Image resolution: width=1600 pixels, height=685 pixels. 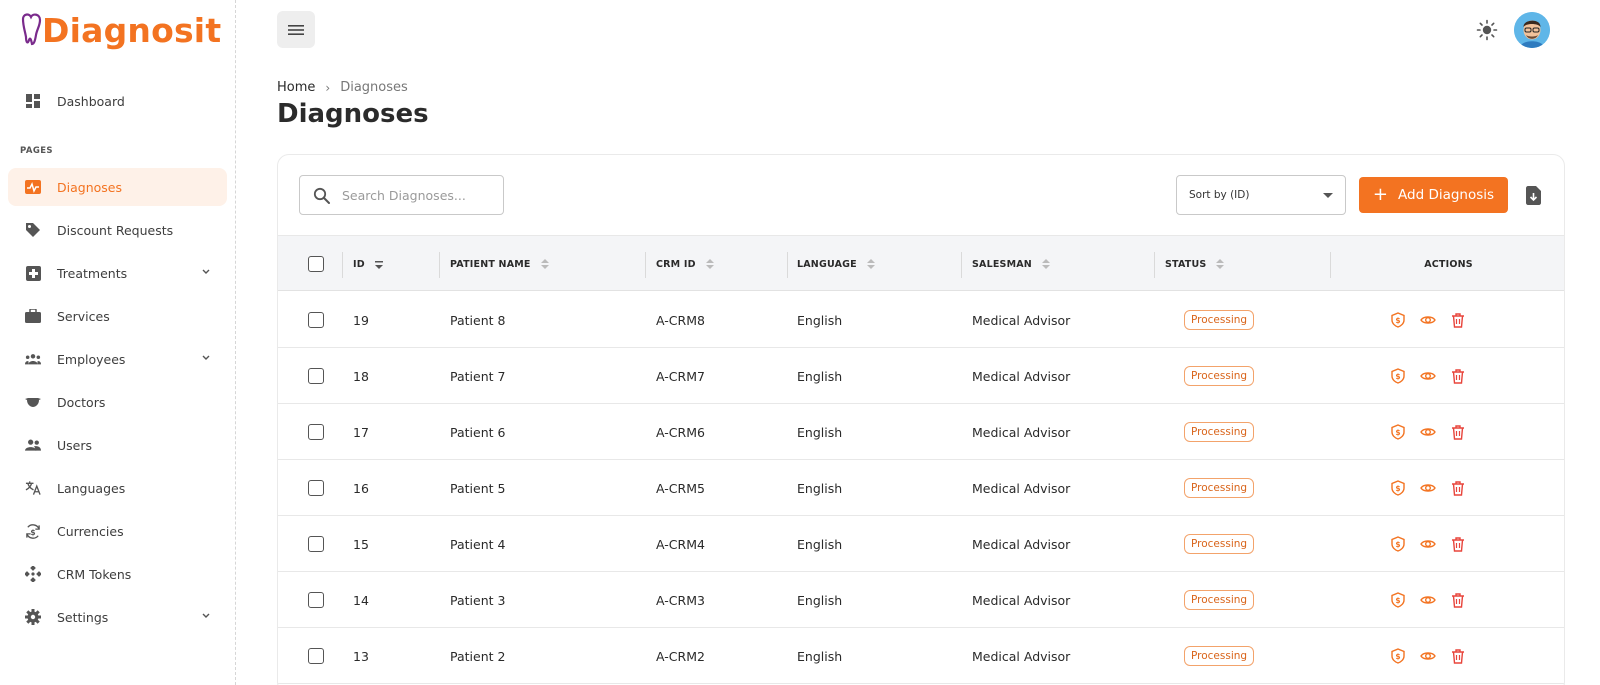 I want to click on column-header-salesman: SALESMAN, so click(x=1011, y=264).